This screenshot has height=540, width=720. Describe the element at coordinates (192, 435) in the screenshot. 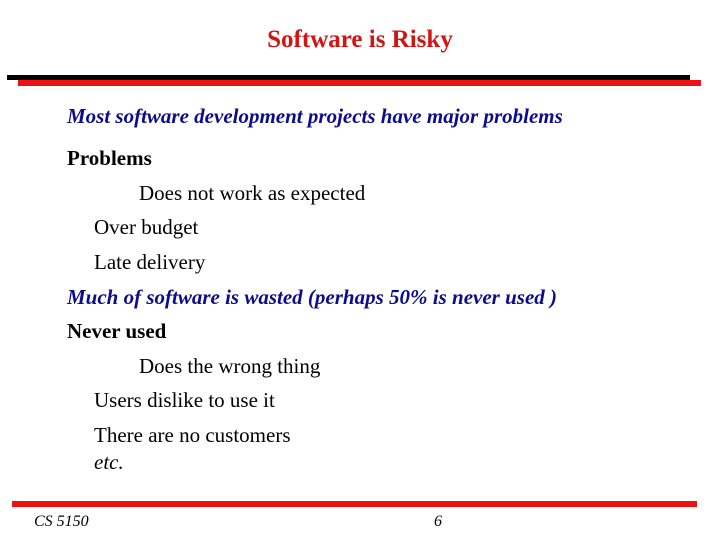

I see `bullet-no-customers: There are no customers` at that location.